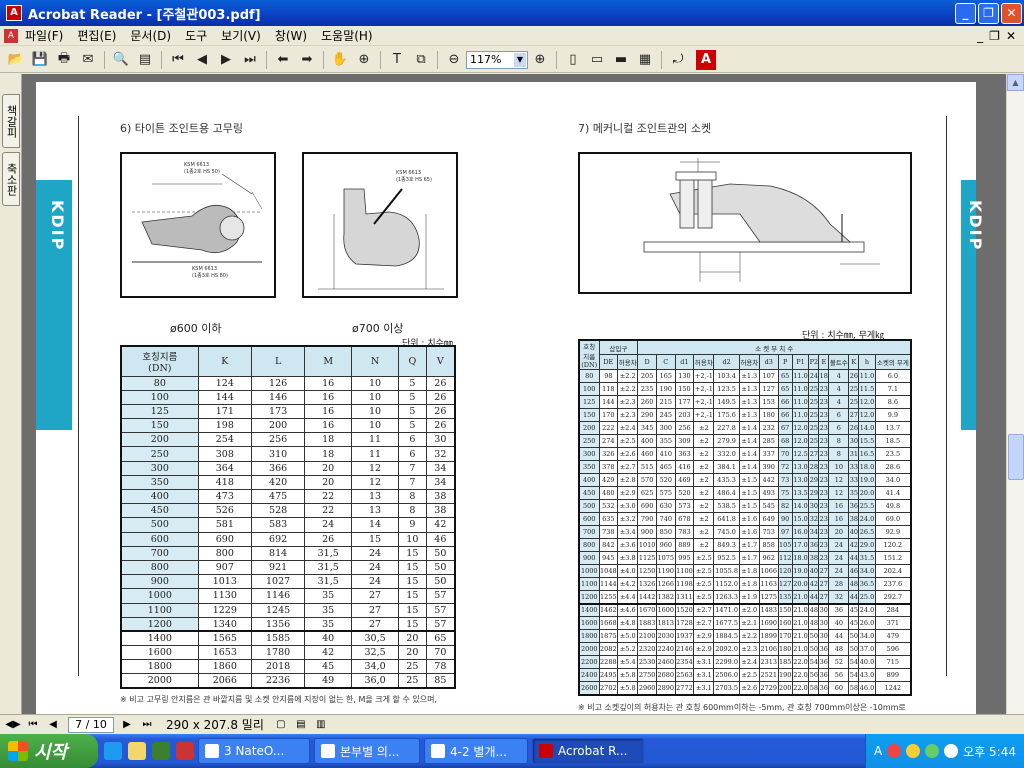 The image size is (1024, 768). What do you see at coordinates (785, 675) in the screenshot?
I see `table-cell: 190` at bounding box center [785, 675].